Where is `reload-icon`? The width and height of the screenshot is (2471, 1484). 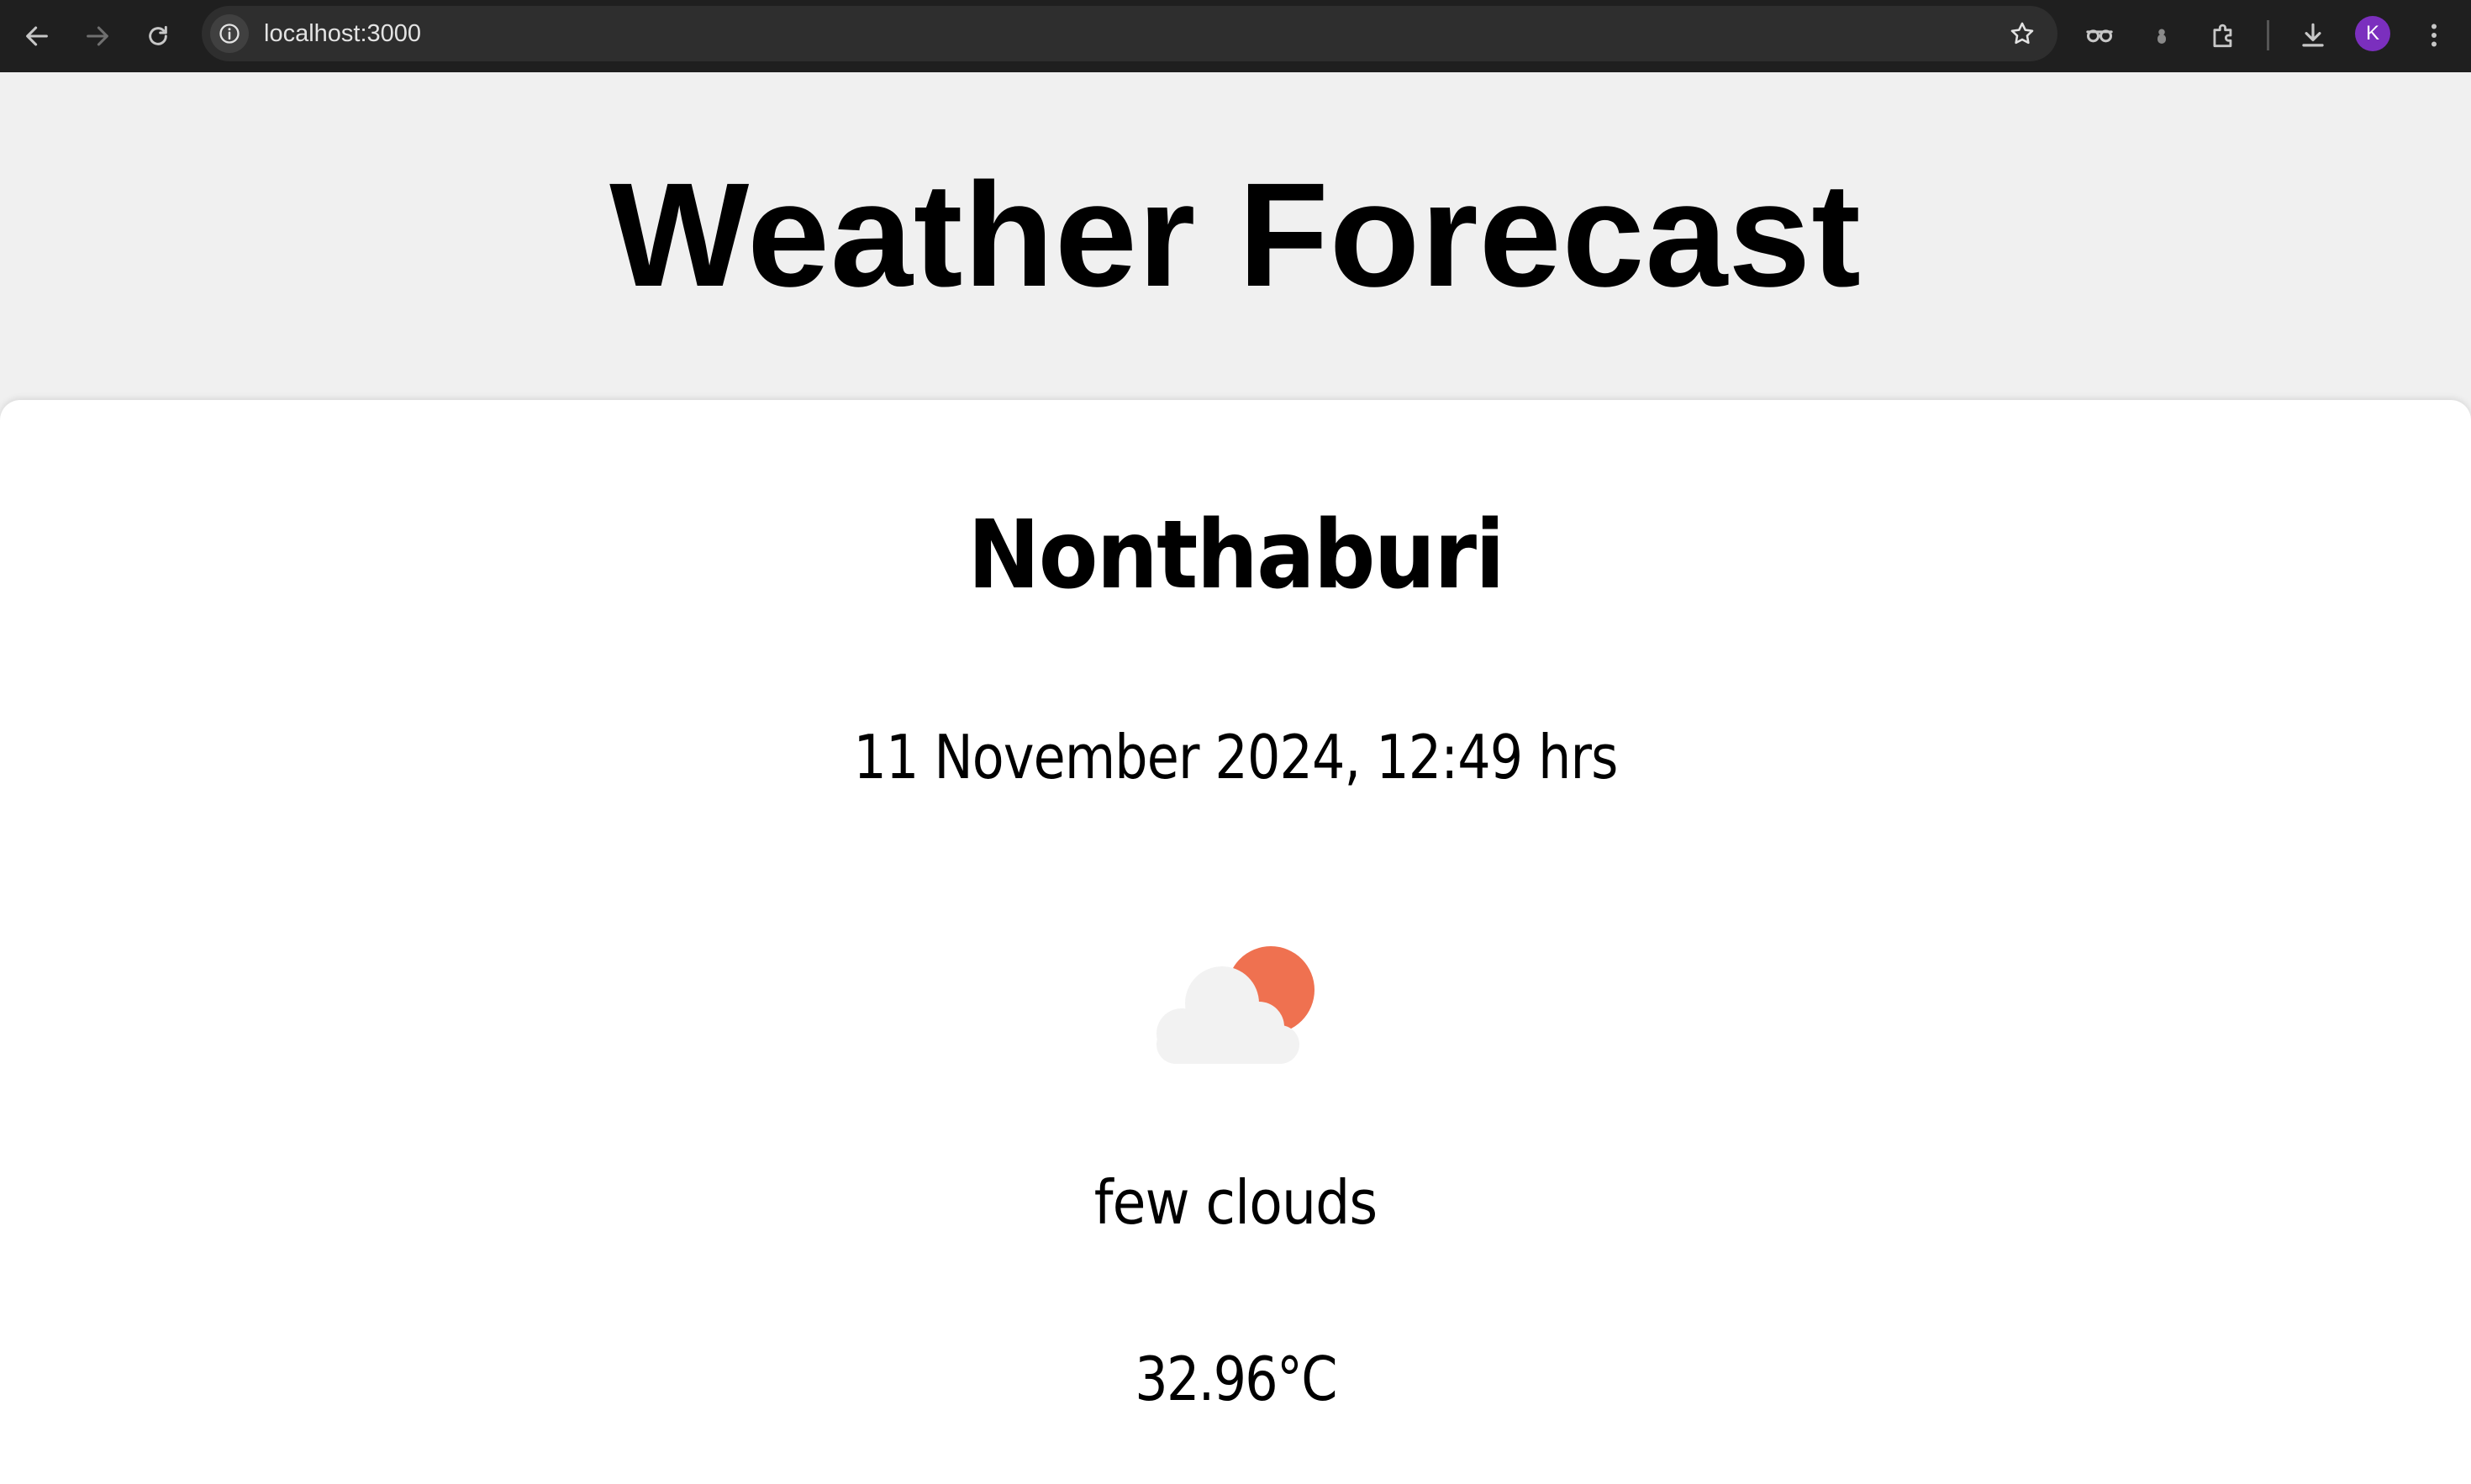
reload-icon is located at coordinates (158, 35).